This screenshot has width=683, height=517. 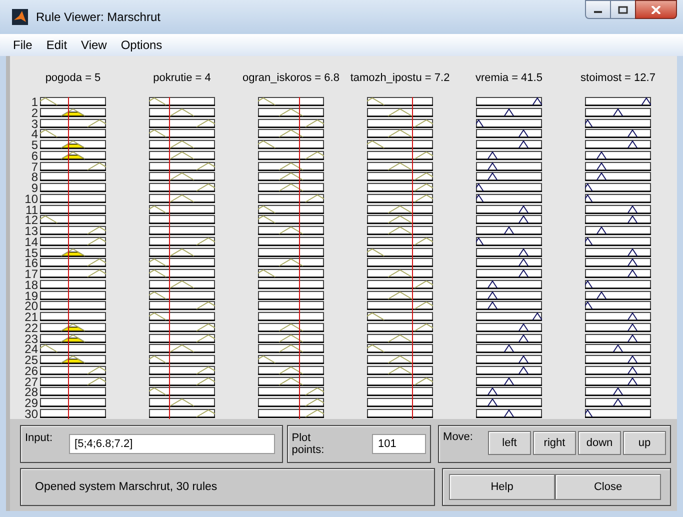 I want to click on input-label: Input:, so click(x=39, y=438).